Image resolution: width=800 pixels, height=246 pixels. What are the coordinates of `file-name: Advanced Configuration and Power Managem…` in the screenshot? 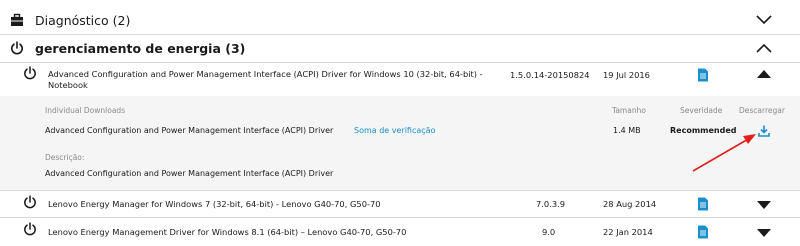 It's located at (189, 130).